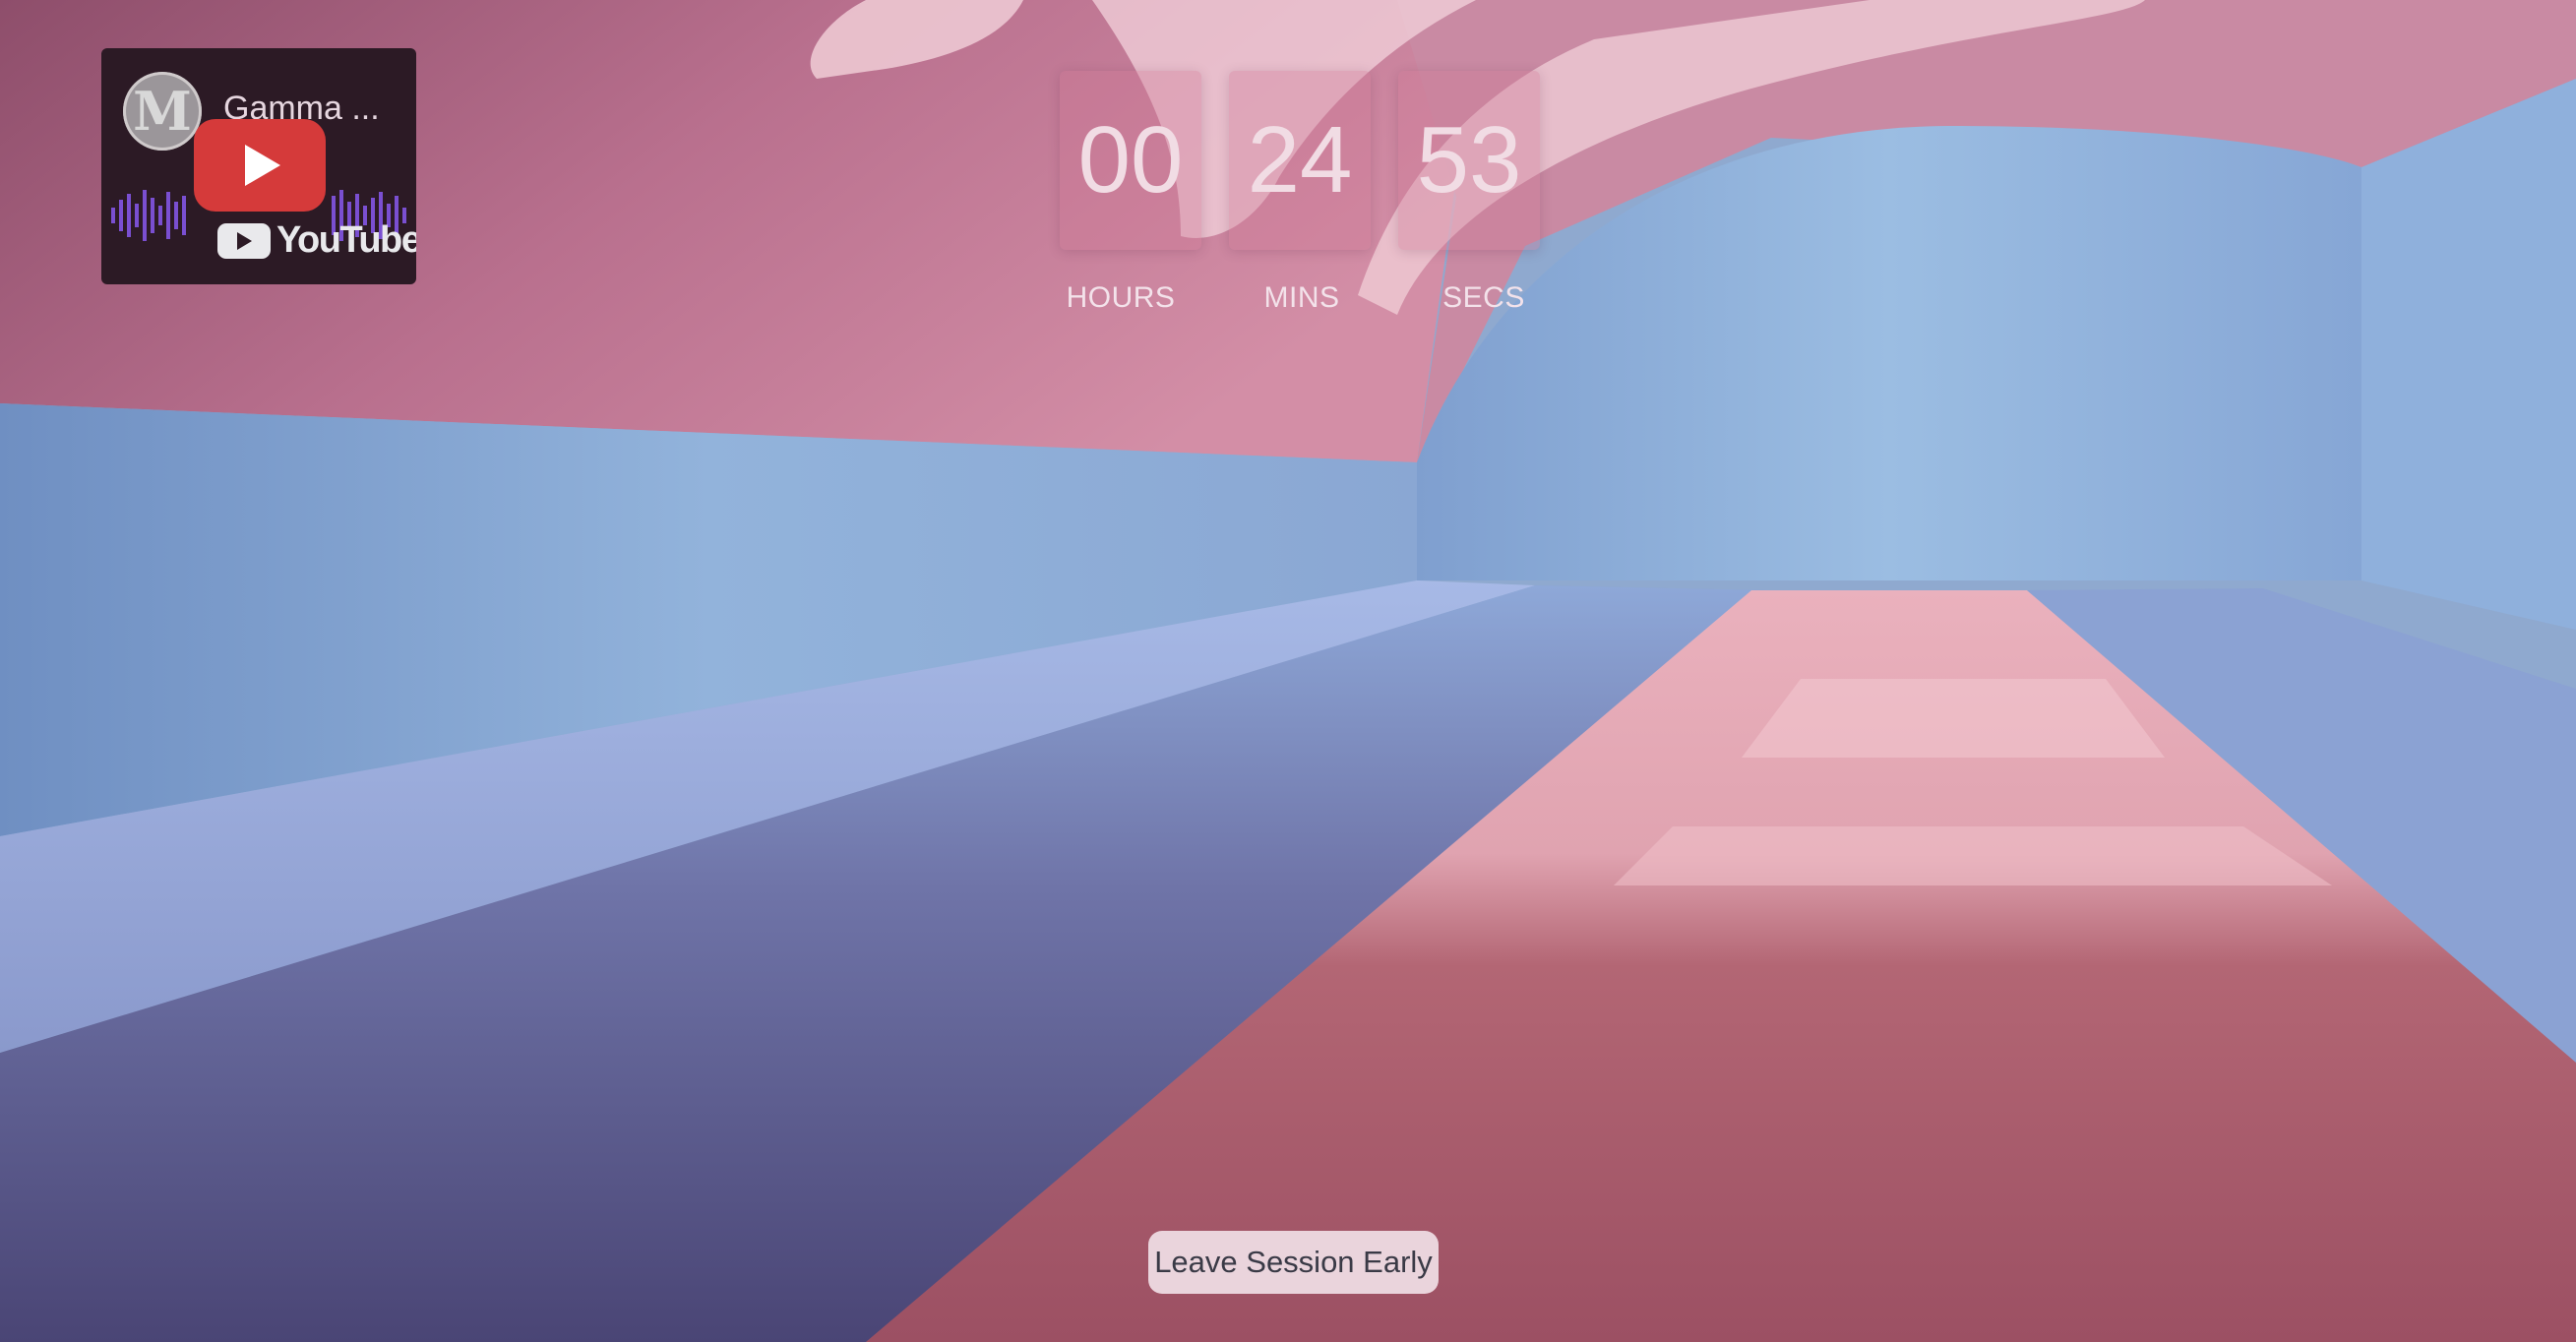 This screenshot has width=2576, height=1342. I want to click on countdown-hours-label: HOURS, so click(1121, 298).